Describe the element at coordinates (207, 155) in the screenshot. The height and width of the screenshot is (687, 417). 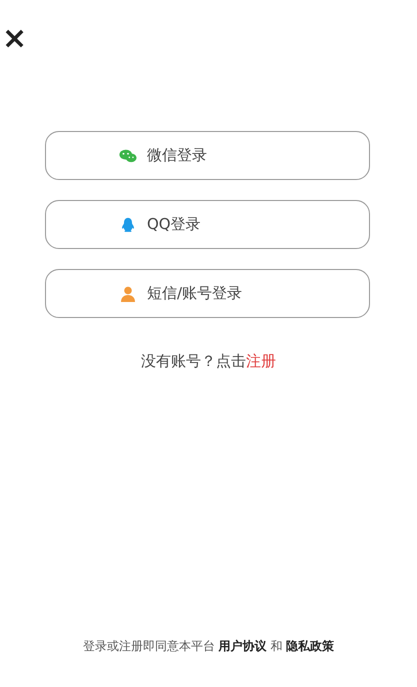
I see `login-button: 微信登录` at that location.